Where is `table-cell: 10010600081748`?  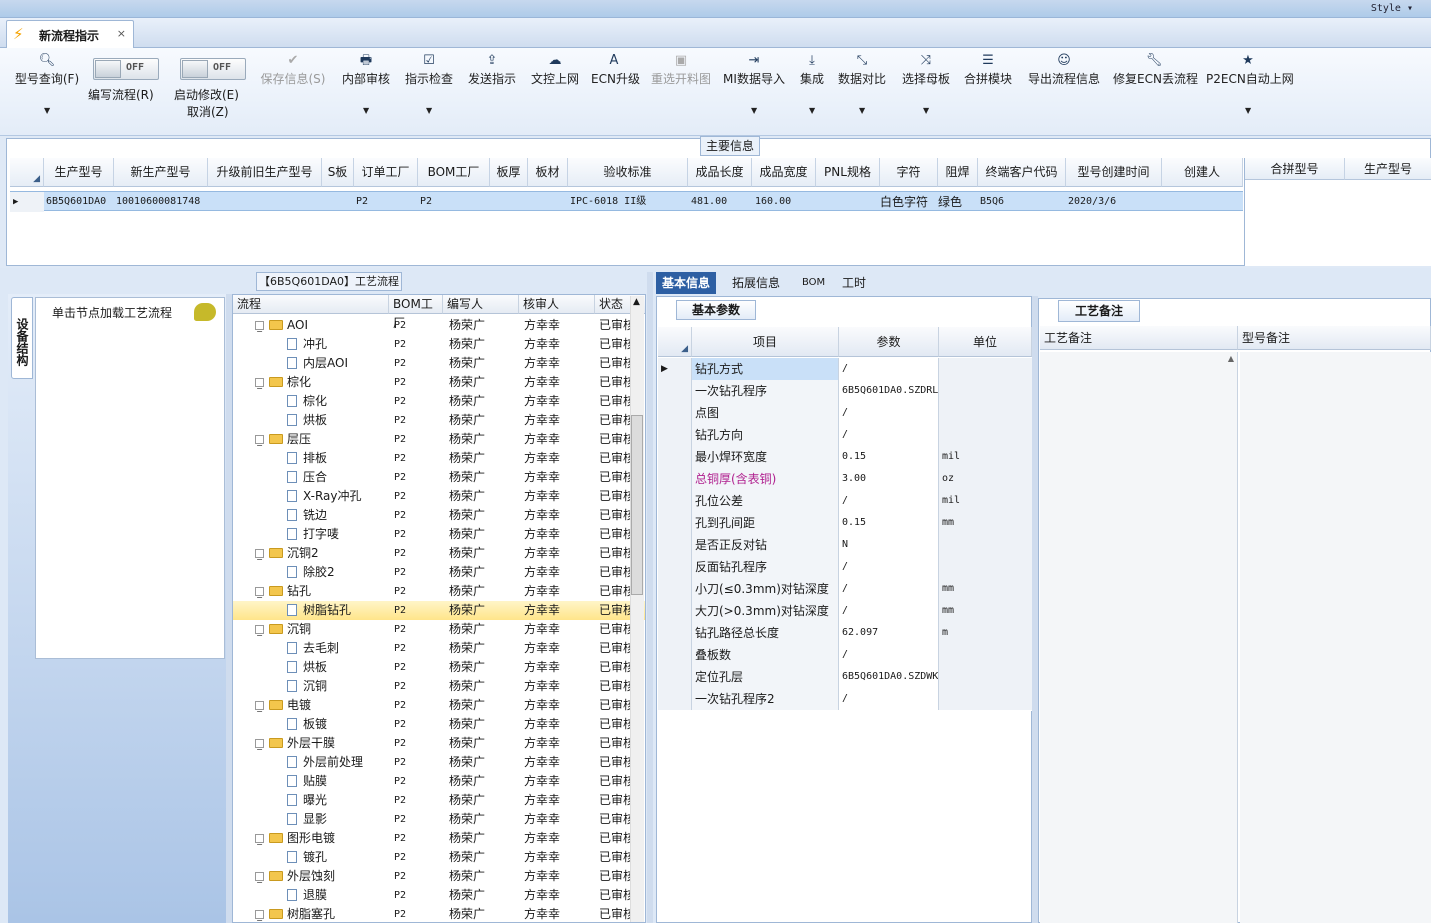 table-cell: 10010600081748 is located at coordinates (161, 202).